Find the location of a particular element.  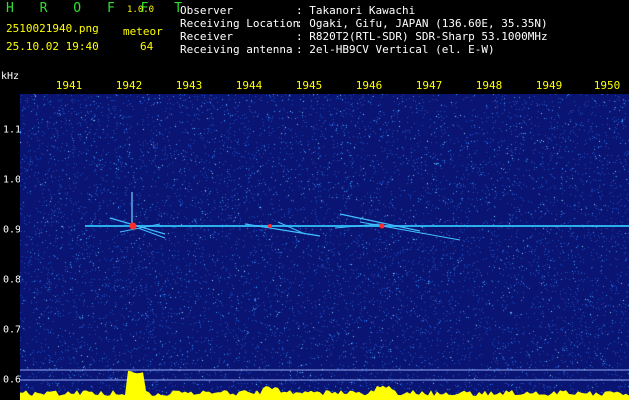

x-tick-1943: 1943 is located at coordinates (189, 85).